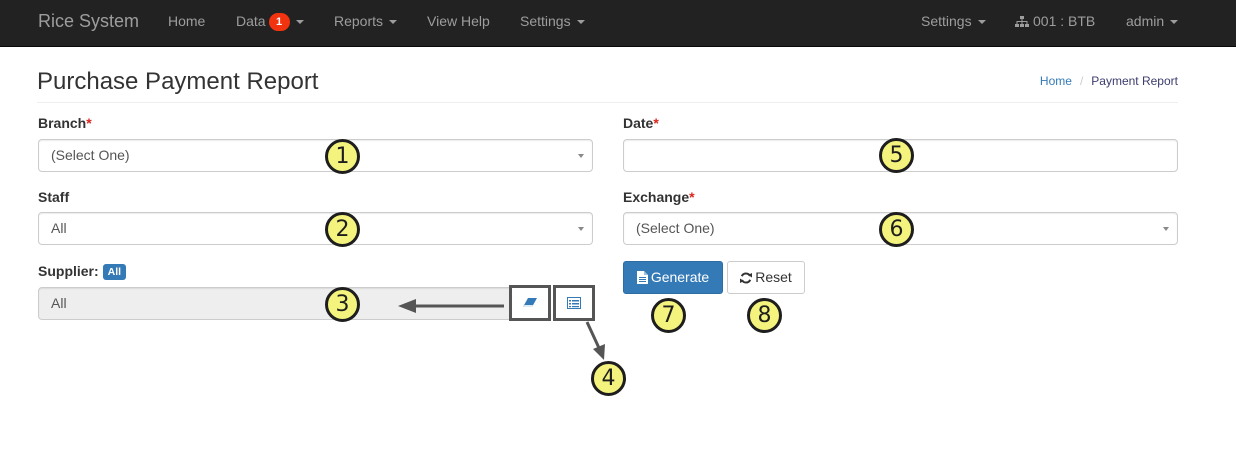  I want to click on callout-5: 5, so click(896, 155).